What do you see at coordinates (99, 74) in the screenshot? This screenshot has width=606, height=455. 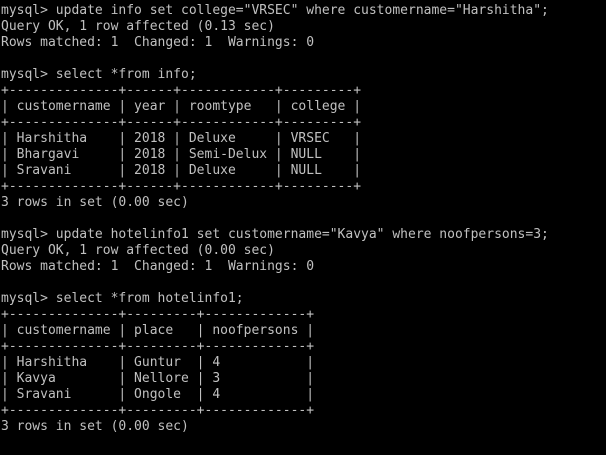 I see `command-line: mysql> select *from info;` at bounding box center [99, 74].